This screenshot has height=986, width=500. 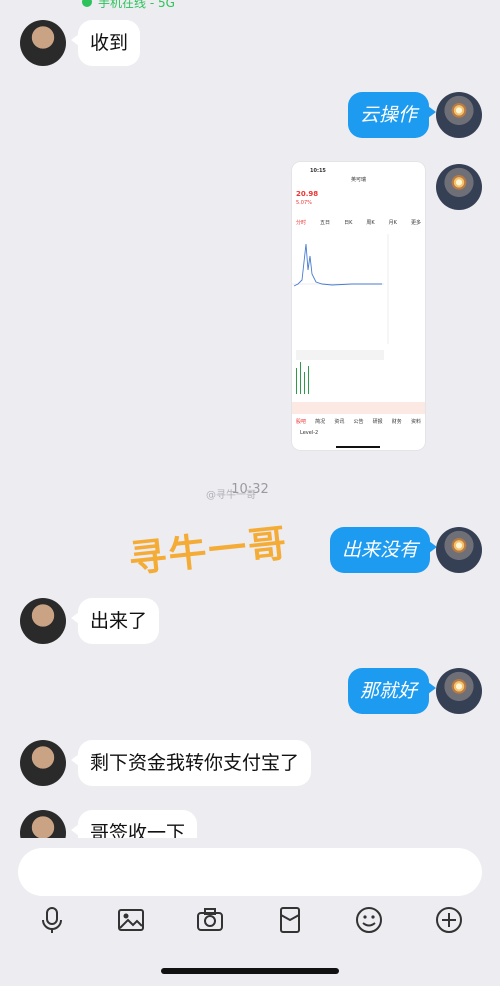 I want to click on watermark-big: 寻牛一哥, so click(x=208, y=551).